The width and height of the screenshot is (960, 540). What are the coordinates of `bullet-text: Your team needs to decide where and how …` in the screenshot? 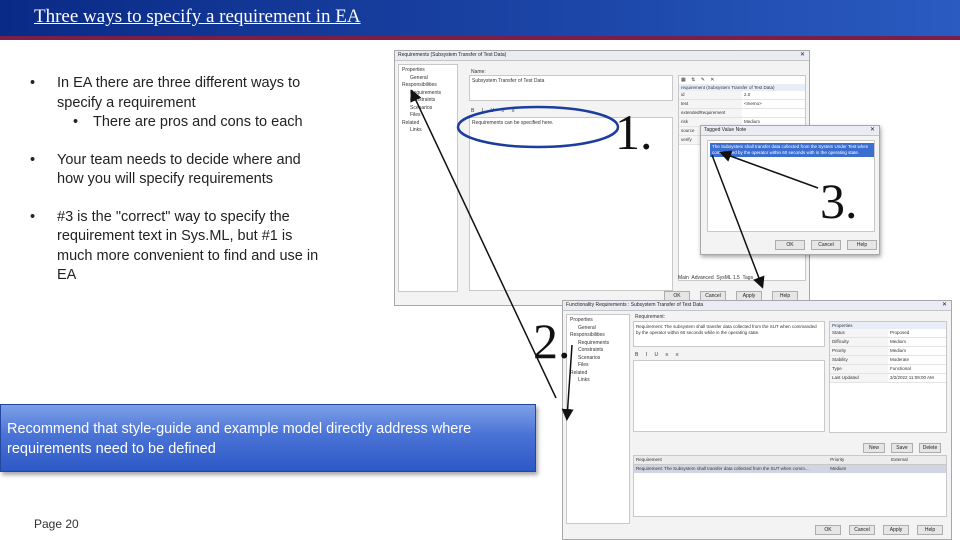 It's located at (179, 169).